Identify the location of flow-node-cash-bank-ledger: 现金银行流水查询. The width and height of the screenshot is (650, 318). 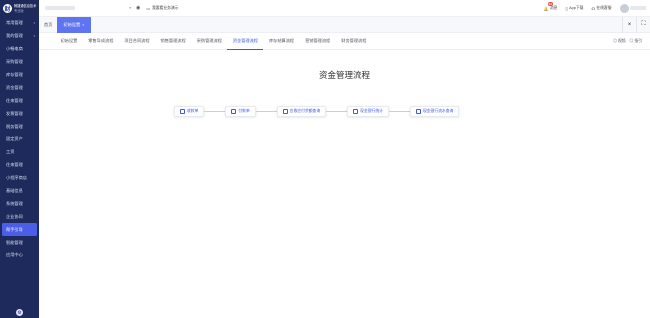
(434, 111).